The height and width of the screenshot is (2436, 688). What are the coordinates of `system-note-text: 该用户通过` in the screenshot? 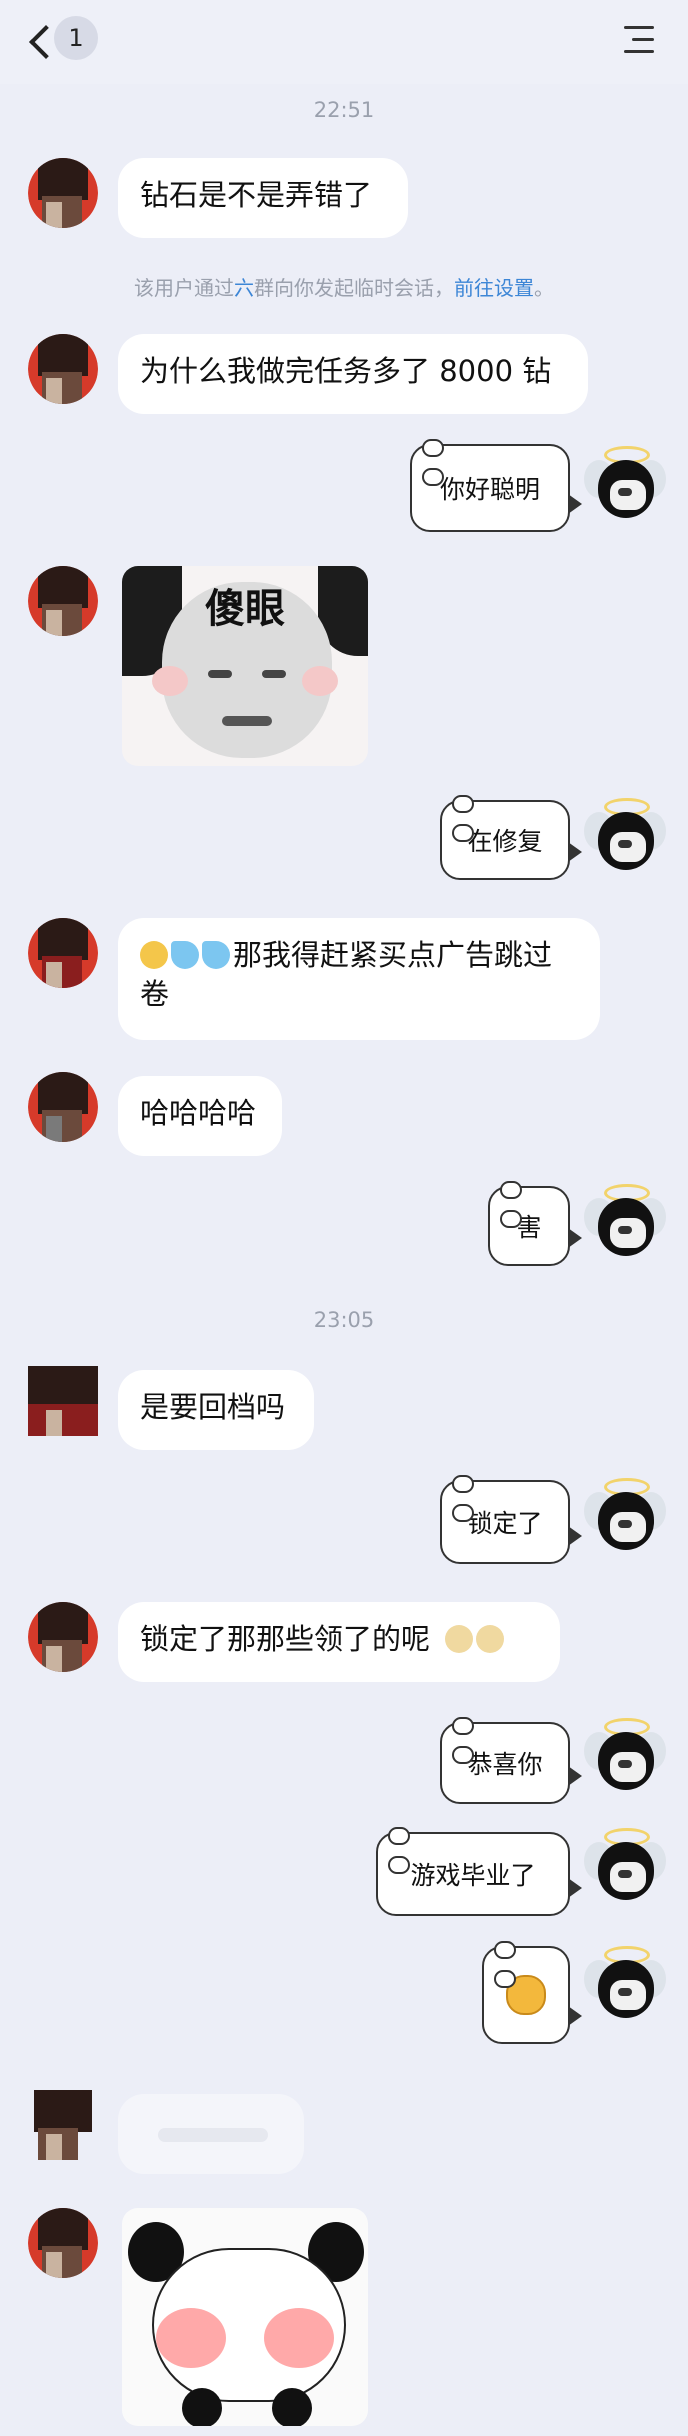 It's located at (184, 288).